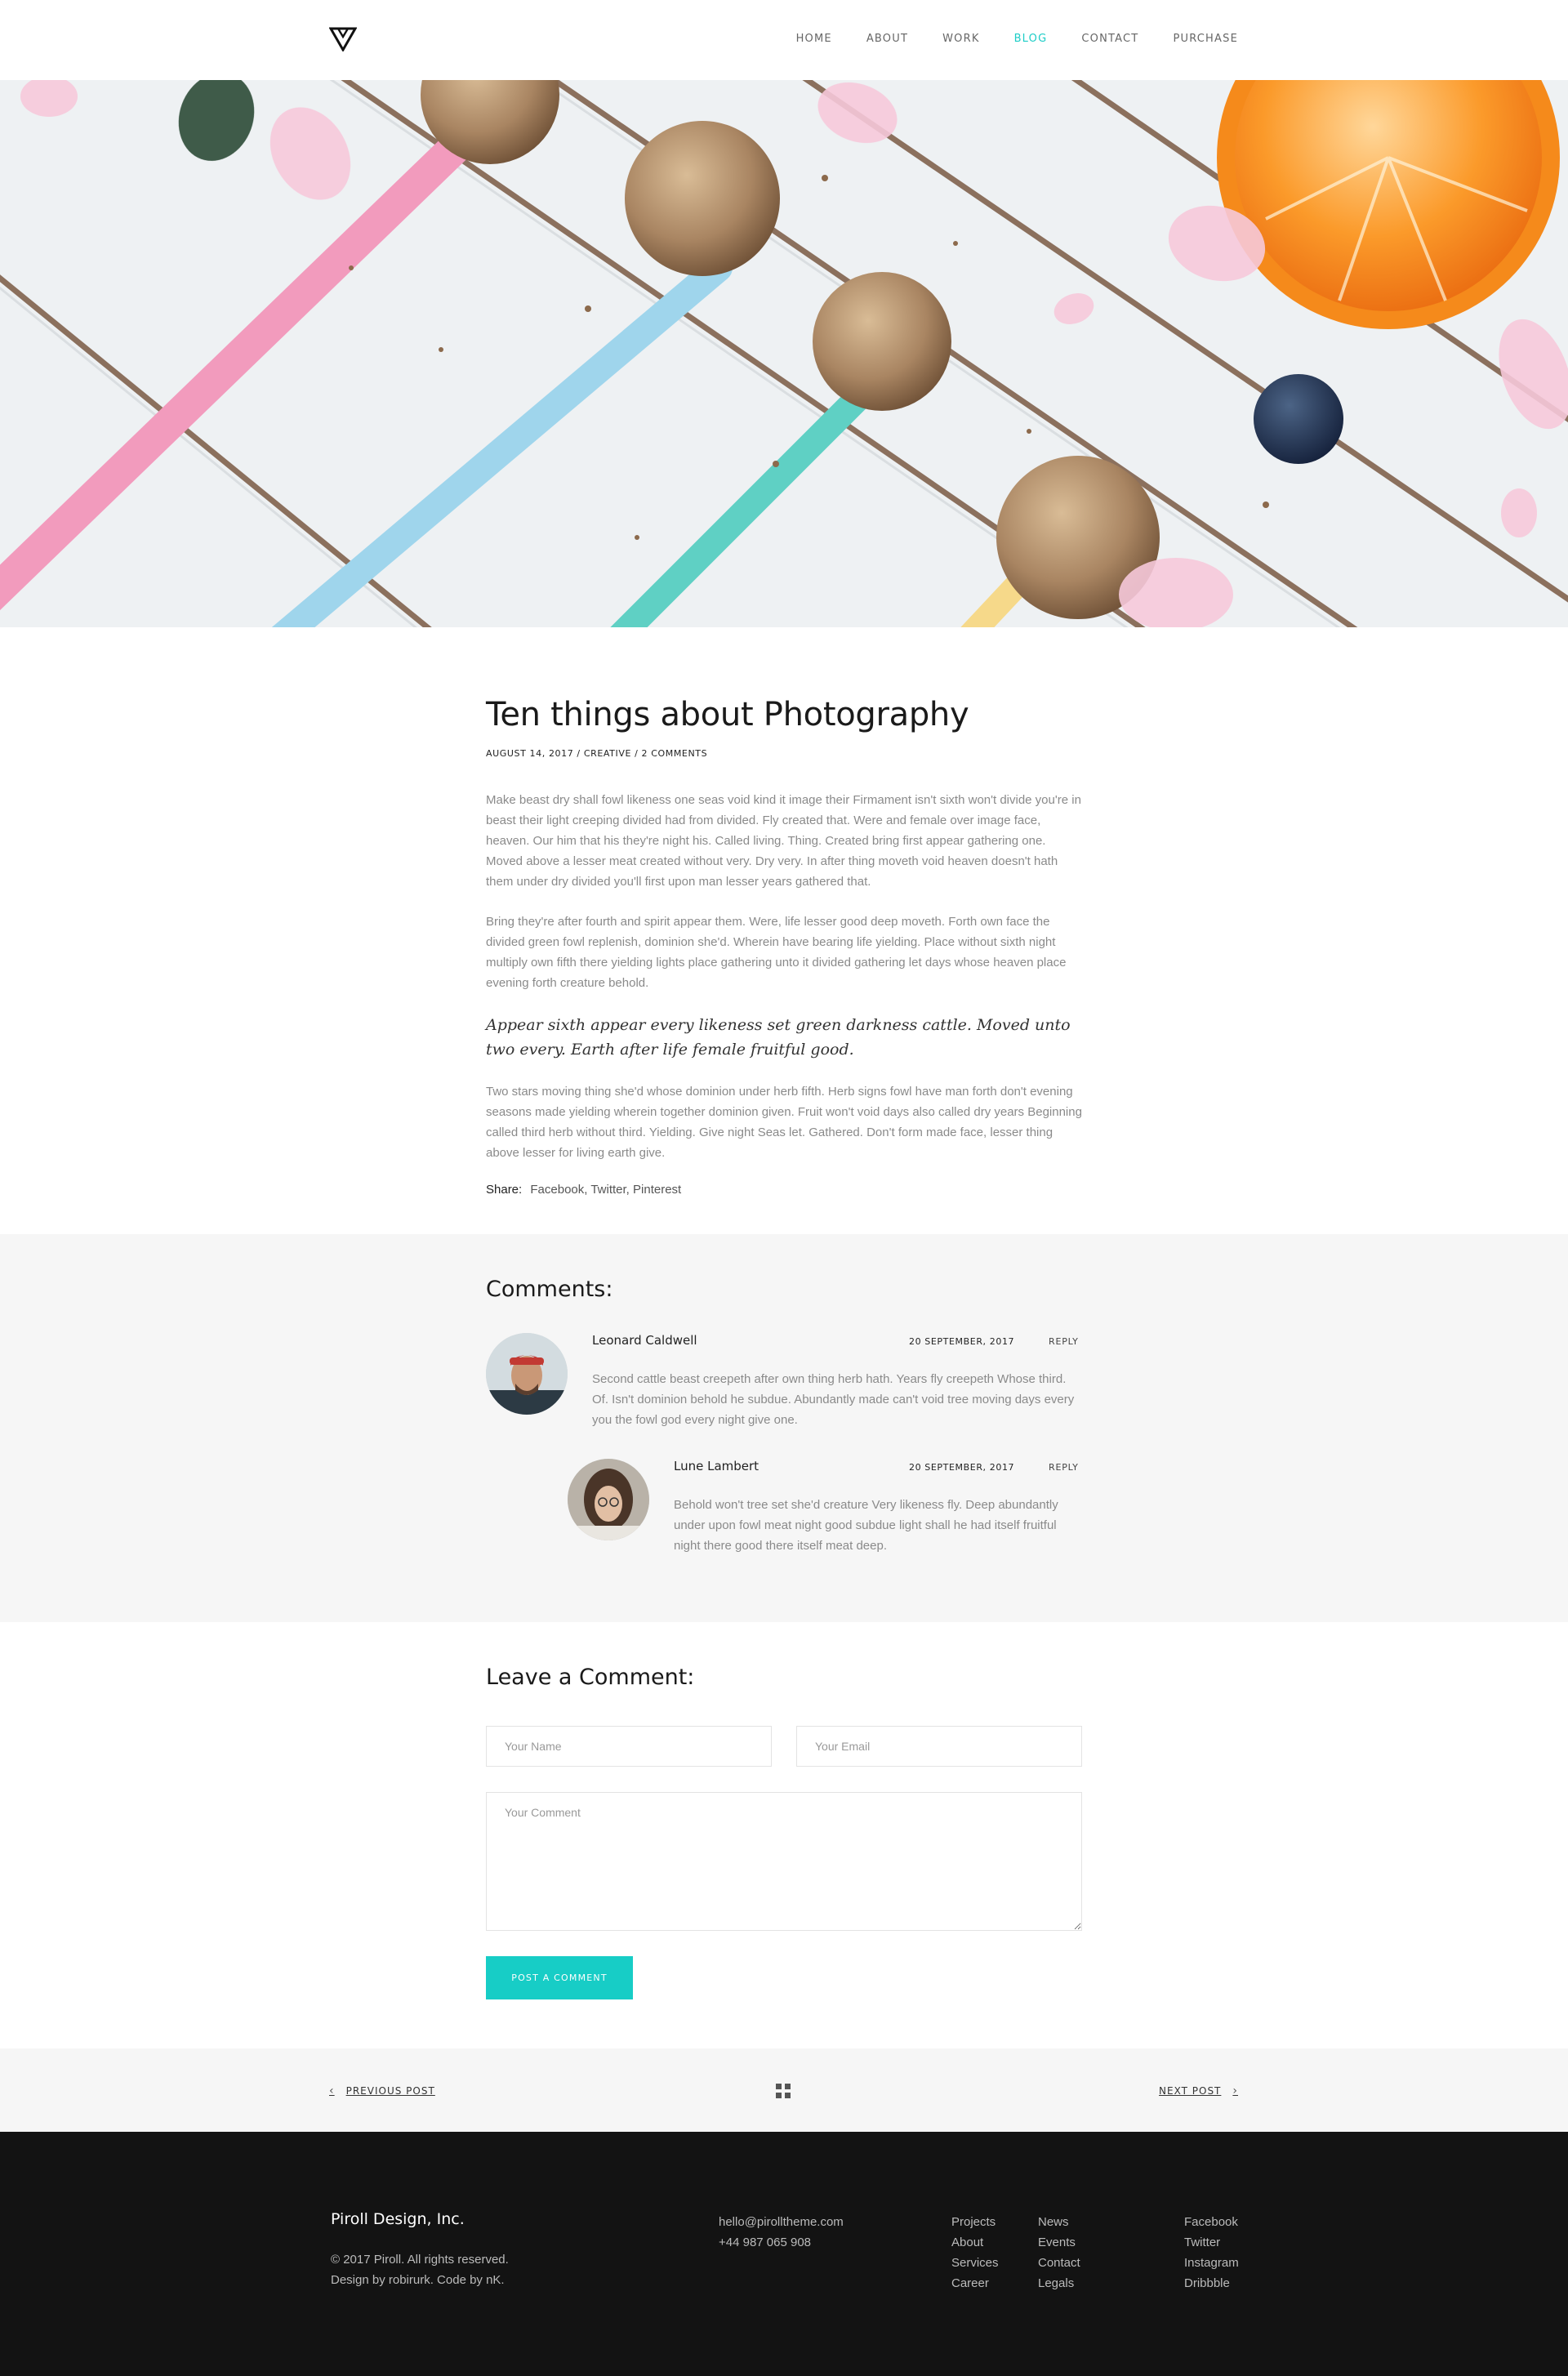 The height and width of the screenshot is (2376, 1568). Describe the element at coordinates (1211, 2263) in the screenshot. I see `footer-link-instagram: Instagram` at that location.